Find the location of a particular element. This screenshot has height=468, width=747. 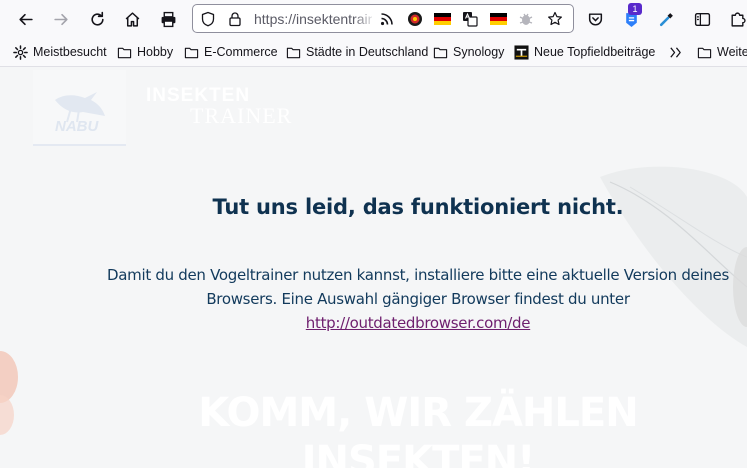

site-title-line2: TRAINER is located at coordinates (241, 115).